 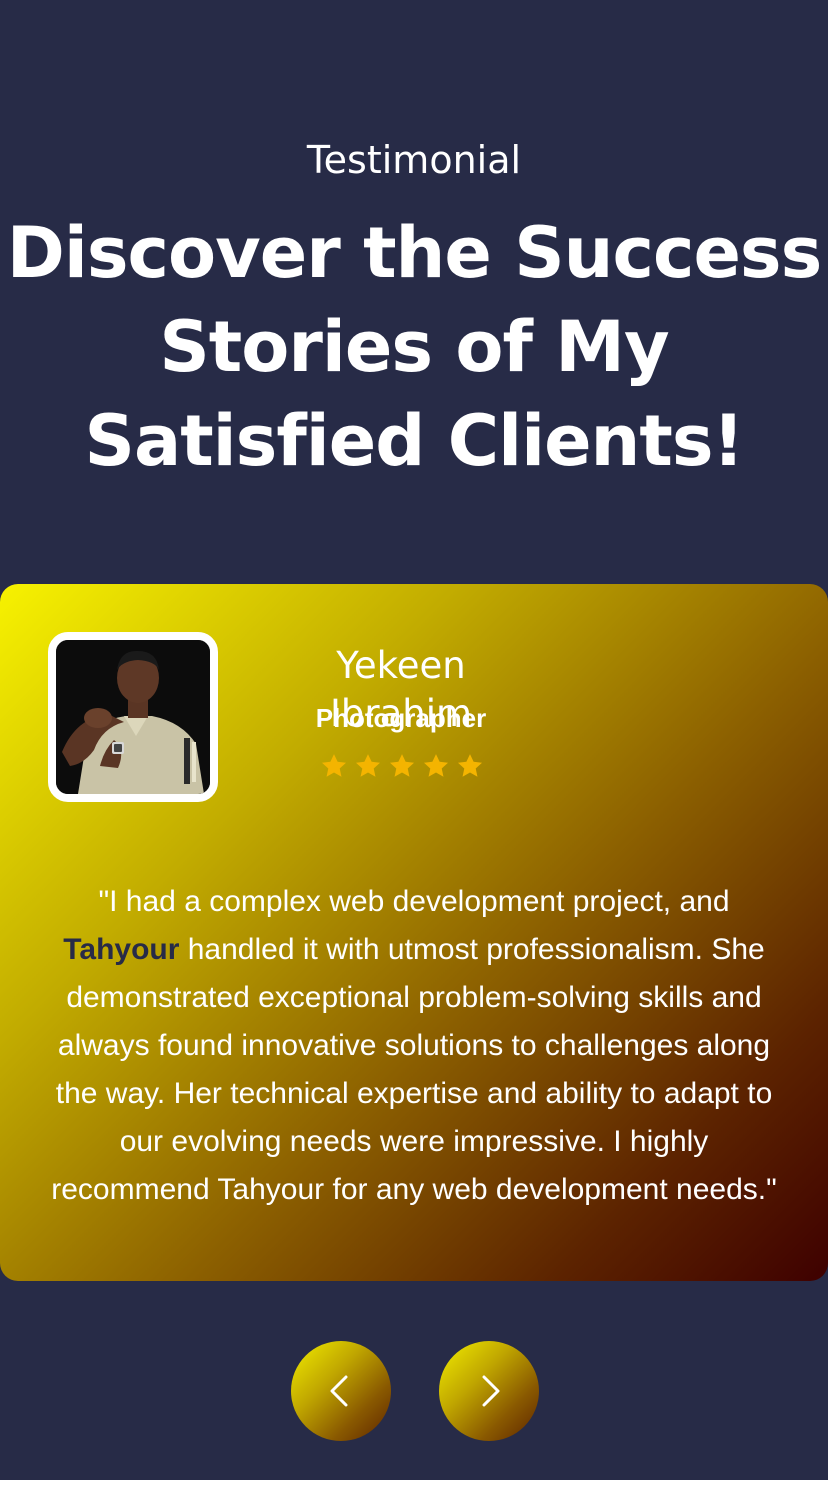 What do you see at coordinates (414, 160) in the screenshot?
I see `section-eyebrow: Testimonial` at bounding box center [414, 160].